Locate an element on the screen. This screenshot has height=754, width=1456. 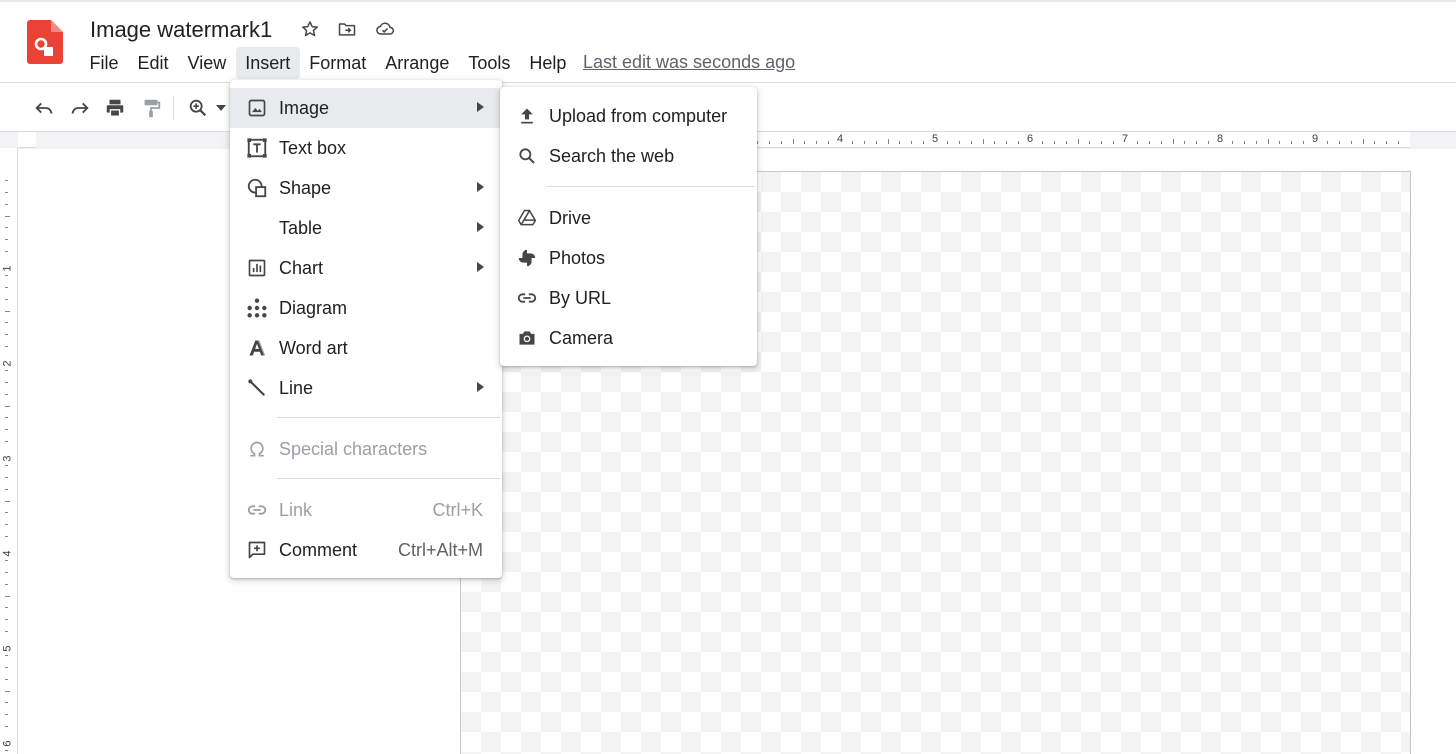
undo-icon is located at coordinates (44, 108).